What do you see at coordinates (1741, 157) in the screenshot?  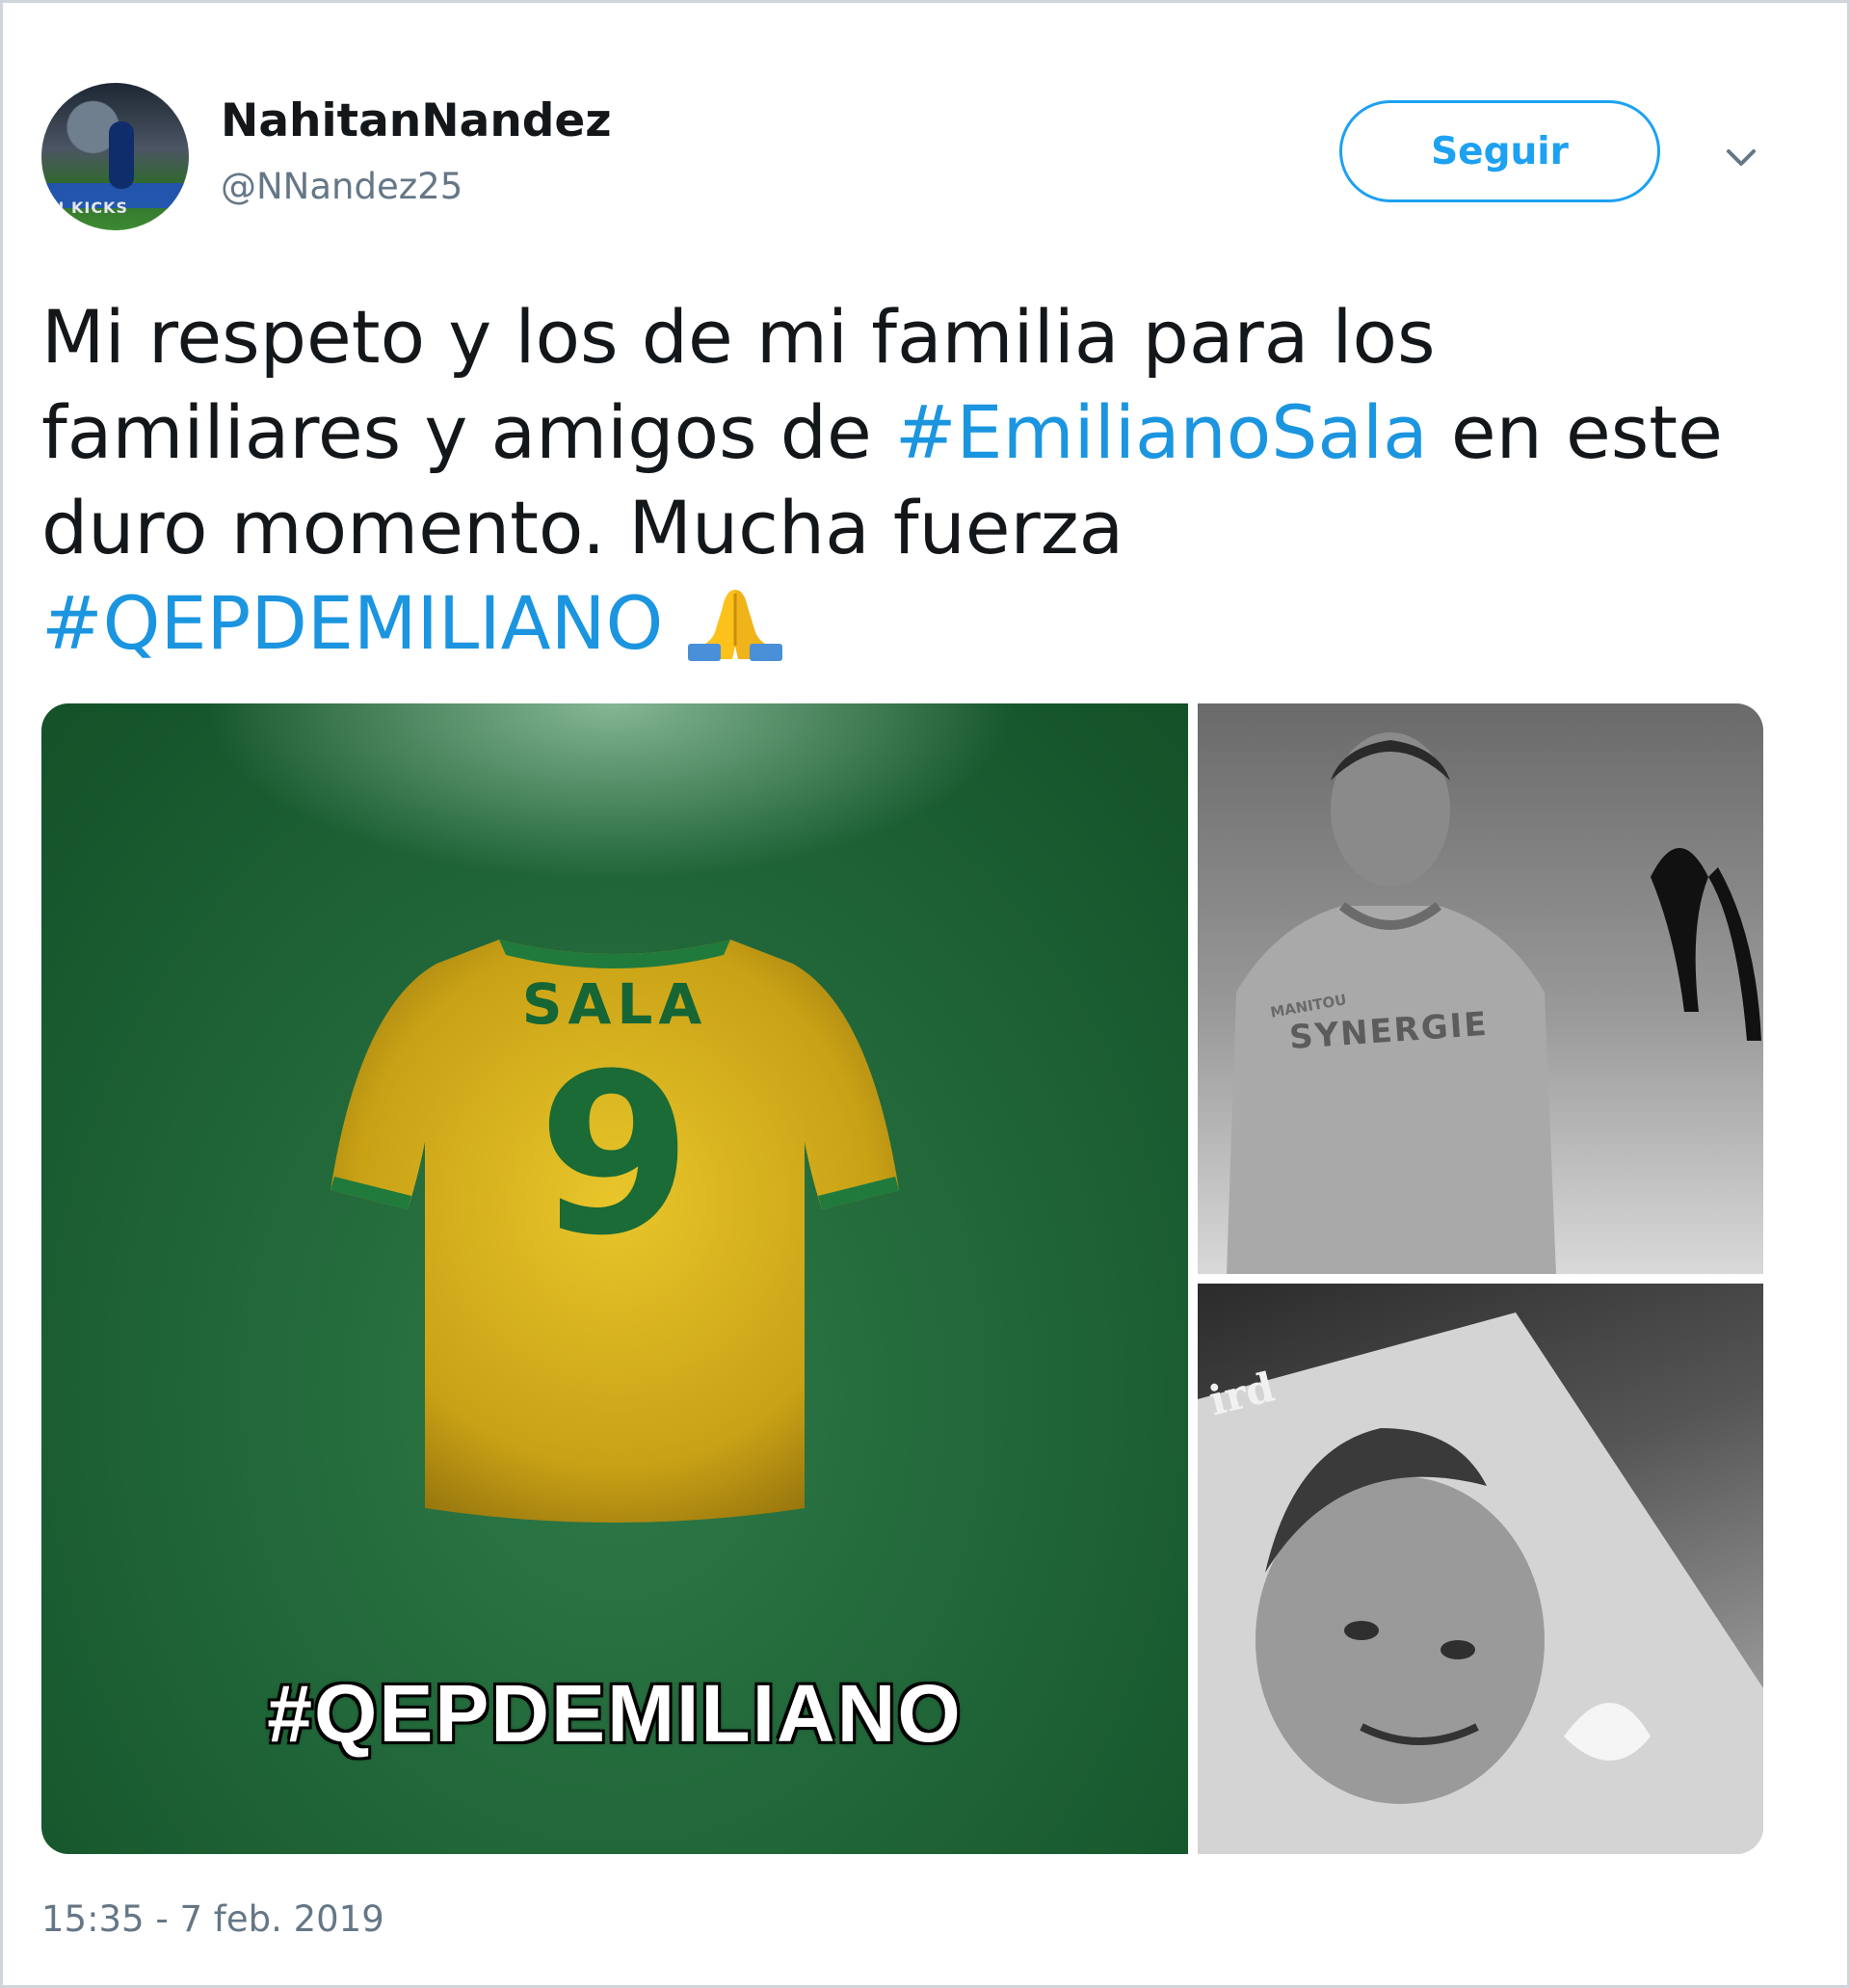 I see `chevron-down-icon` at bounding box center [1741, 157].